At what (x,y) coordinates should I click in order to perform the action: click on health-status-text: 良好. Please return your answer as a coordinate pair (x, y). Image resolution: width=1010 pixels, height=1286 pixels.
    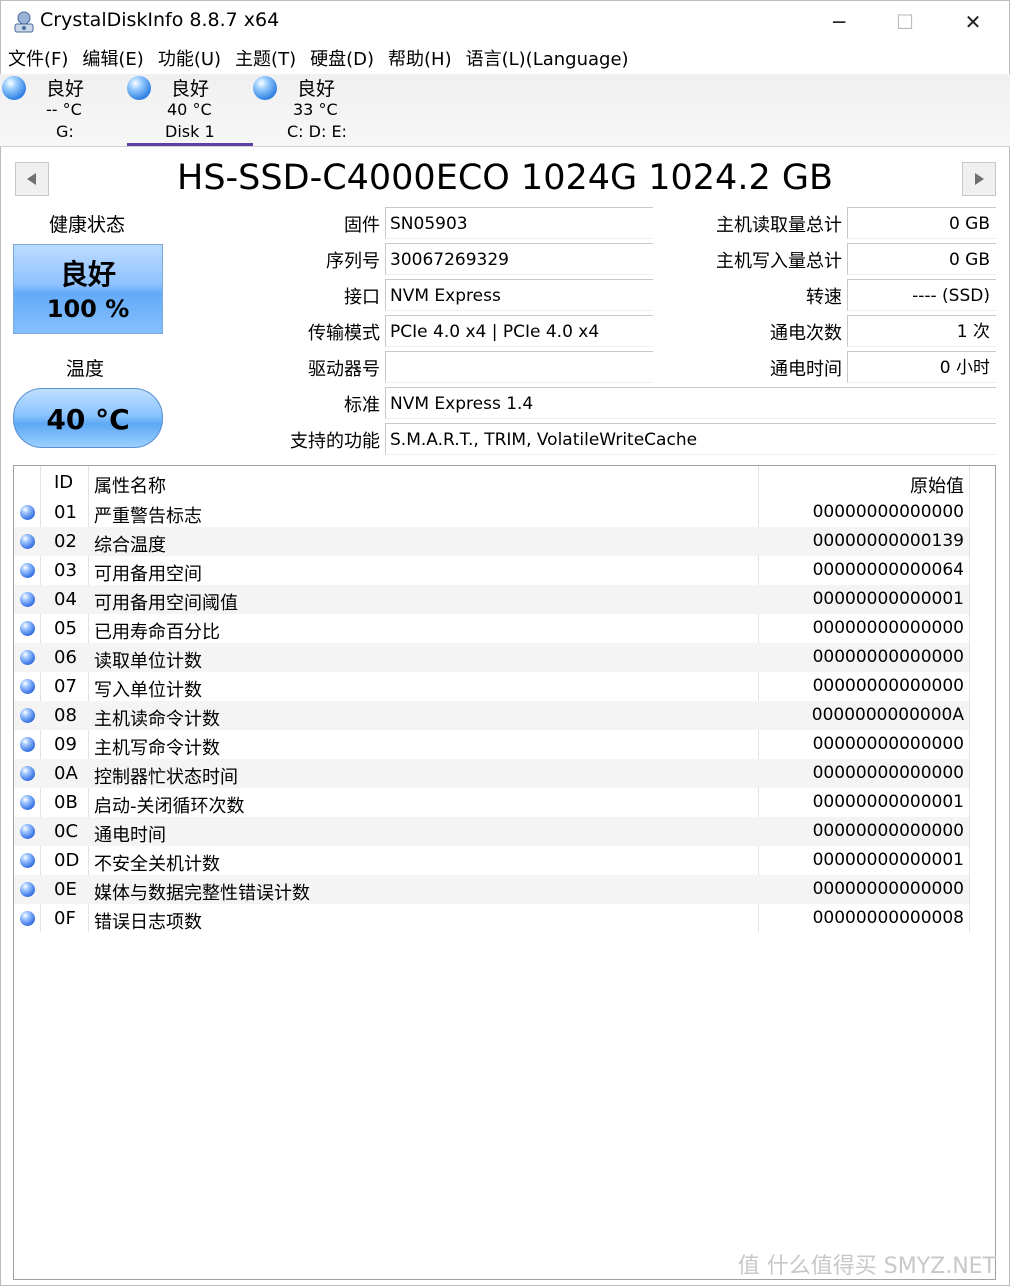
    Looking at the image, I should click on (87, 274).